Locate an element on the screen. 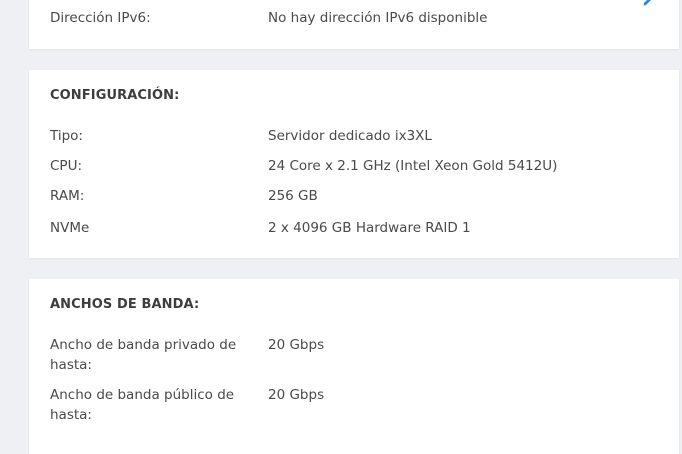  bandwidth-label: Ancho de banda privado de hasta: is located at coordinates (143, 355).